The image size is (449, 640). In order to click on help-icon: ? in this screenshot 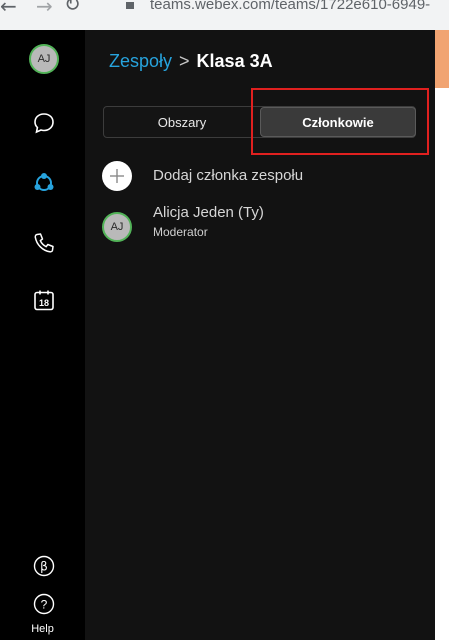, I will do `click(44, 604)`.